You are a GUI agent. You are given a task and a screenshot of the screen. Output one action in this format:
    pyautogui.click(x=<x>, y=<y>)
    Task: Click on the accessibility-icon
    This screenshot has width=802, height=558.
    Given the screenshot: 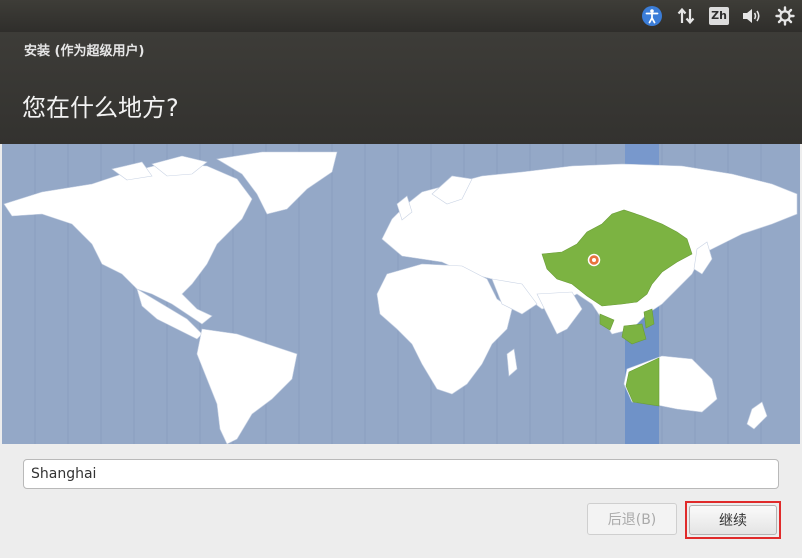 What is the action you would take?
    pyautogui.click(x=652, y=16)
    